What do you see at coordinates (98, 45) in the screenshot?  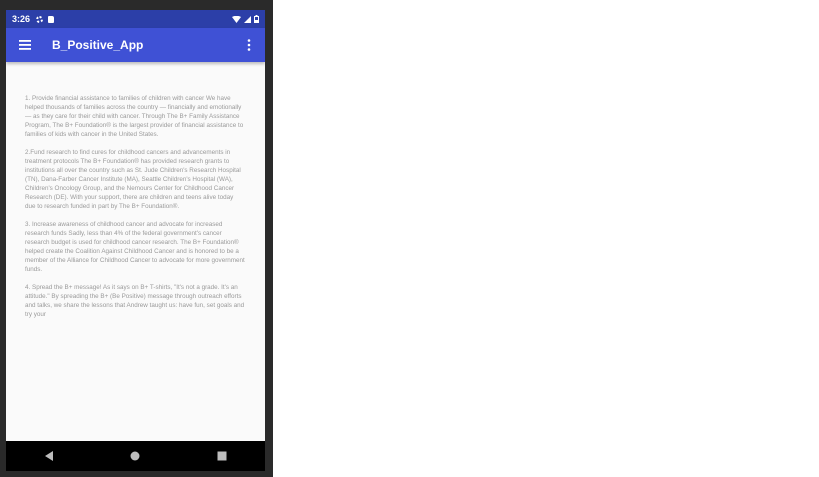 I see `app-title: B_Positive_App` at bounding box center [98, 45].